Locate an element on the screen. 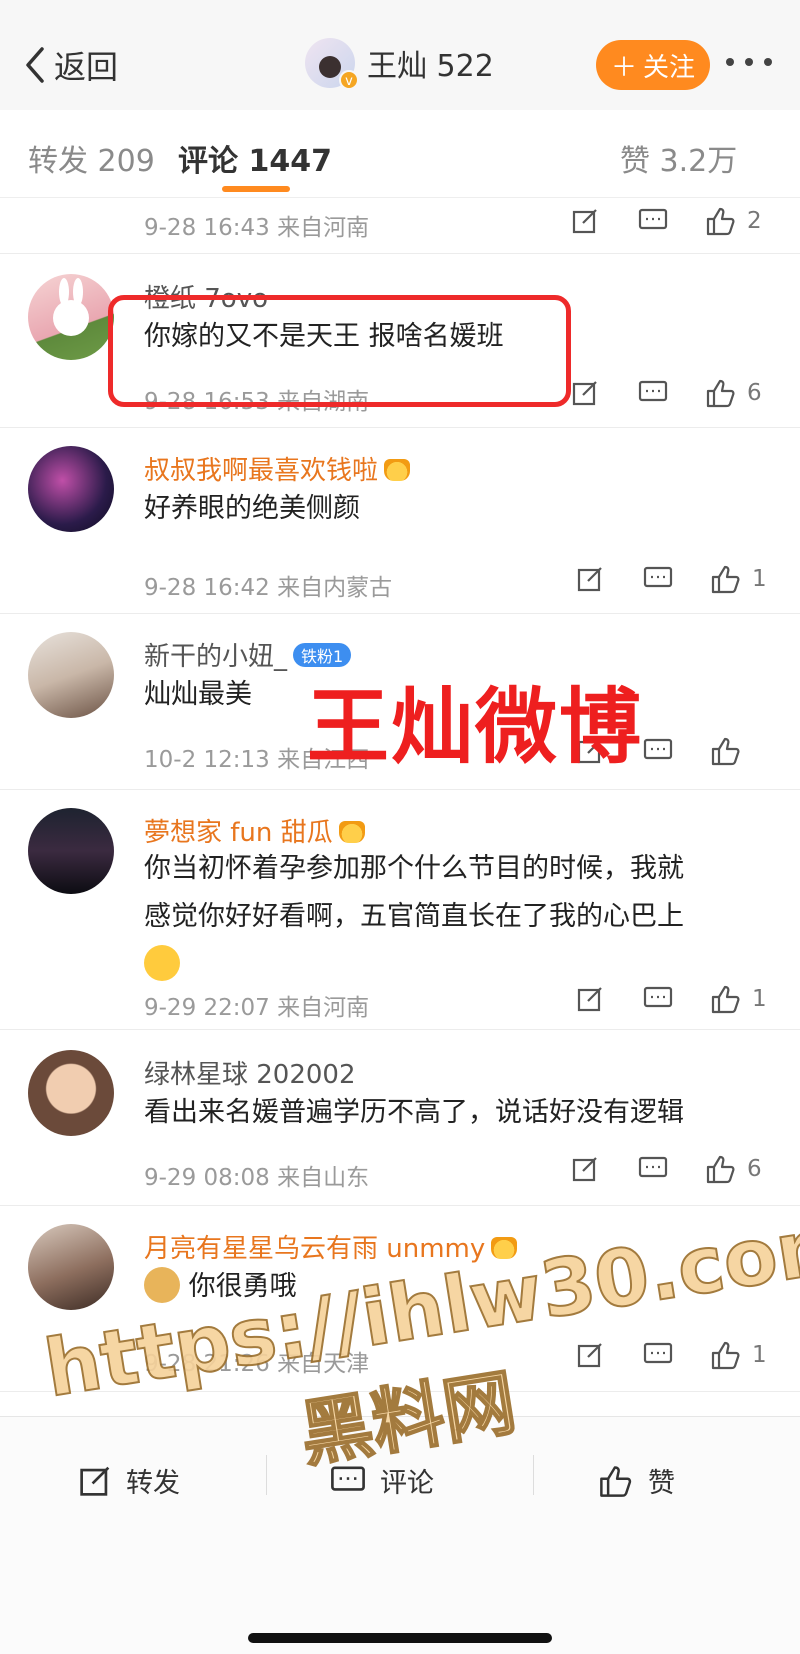 Image resolution: width=800 pixels, height=1654 pixels. comment-text-line: 感觉你好好看啊，五官简直长在了我的心巴上 is located at coordinates (414, 916).